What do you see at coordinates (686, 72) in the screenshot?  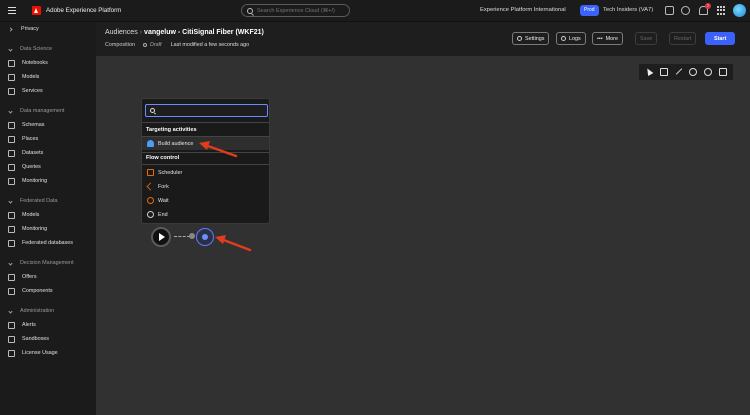 I see `canvas-toolbar` at bounding box center [686, 72].